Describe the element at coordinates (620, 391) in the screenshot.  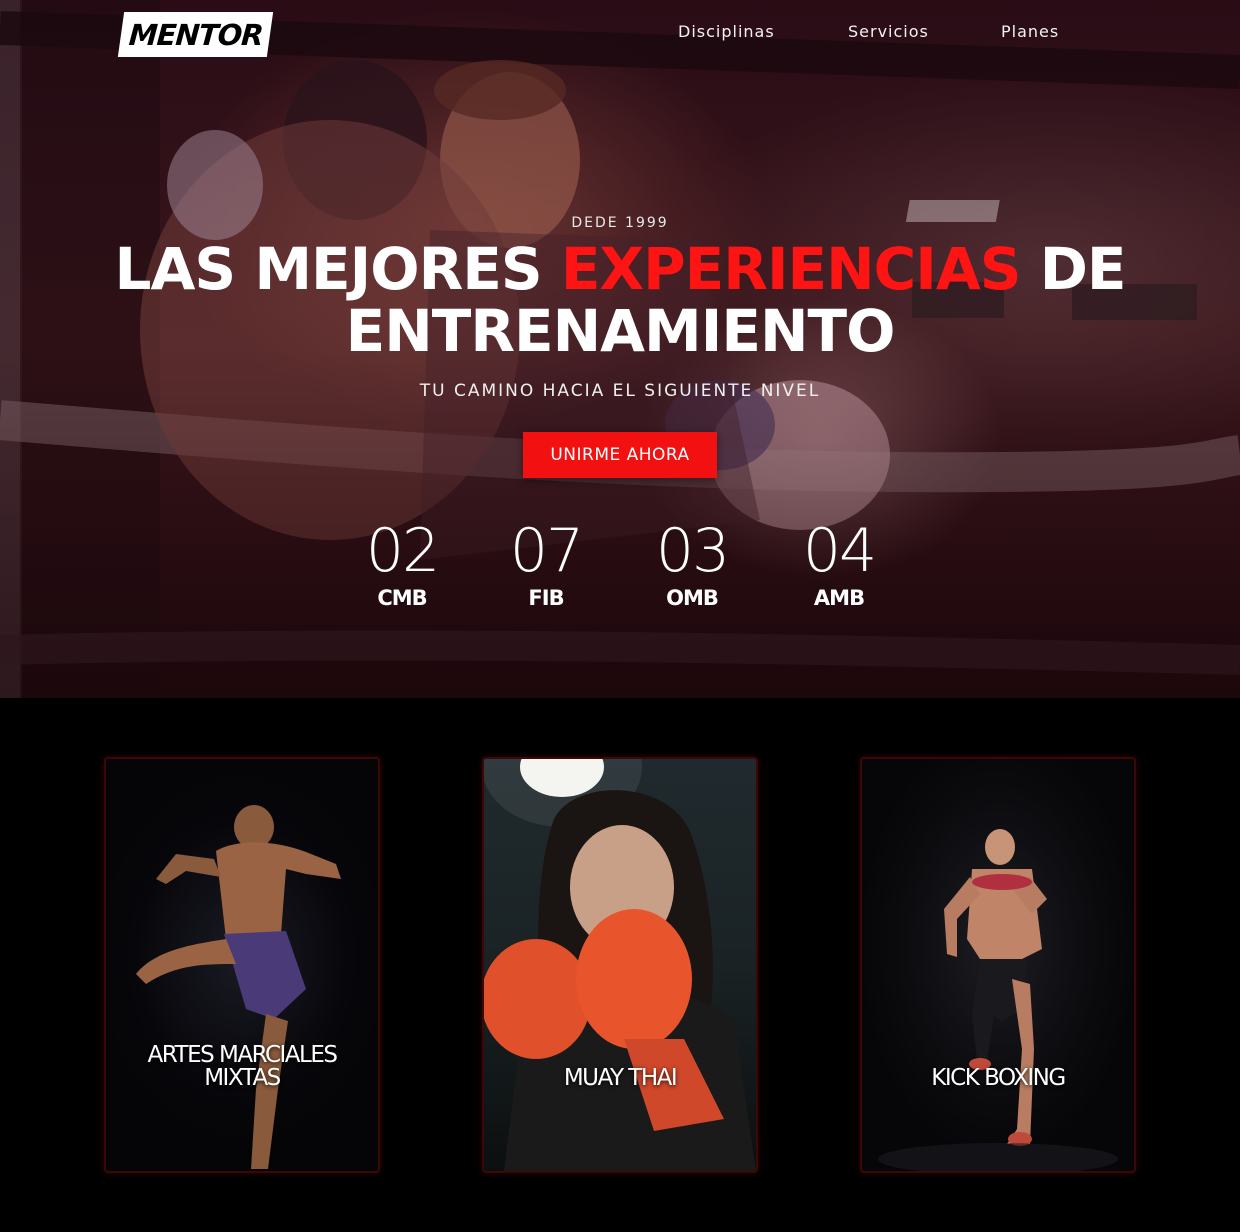
I see `hero-tagline: TU CAMINO HACIA EL SIGUIENTE NIVEL` at that location.